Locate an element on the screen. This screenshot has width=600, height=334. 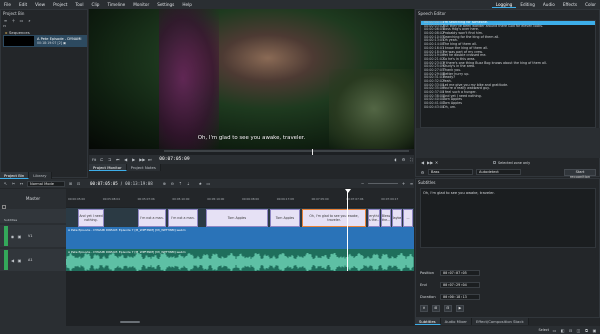
expand-icon is located at coordinates (4, 207).